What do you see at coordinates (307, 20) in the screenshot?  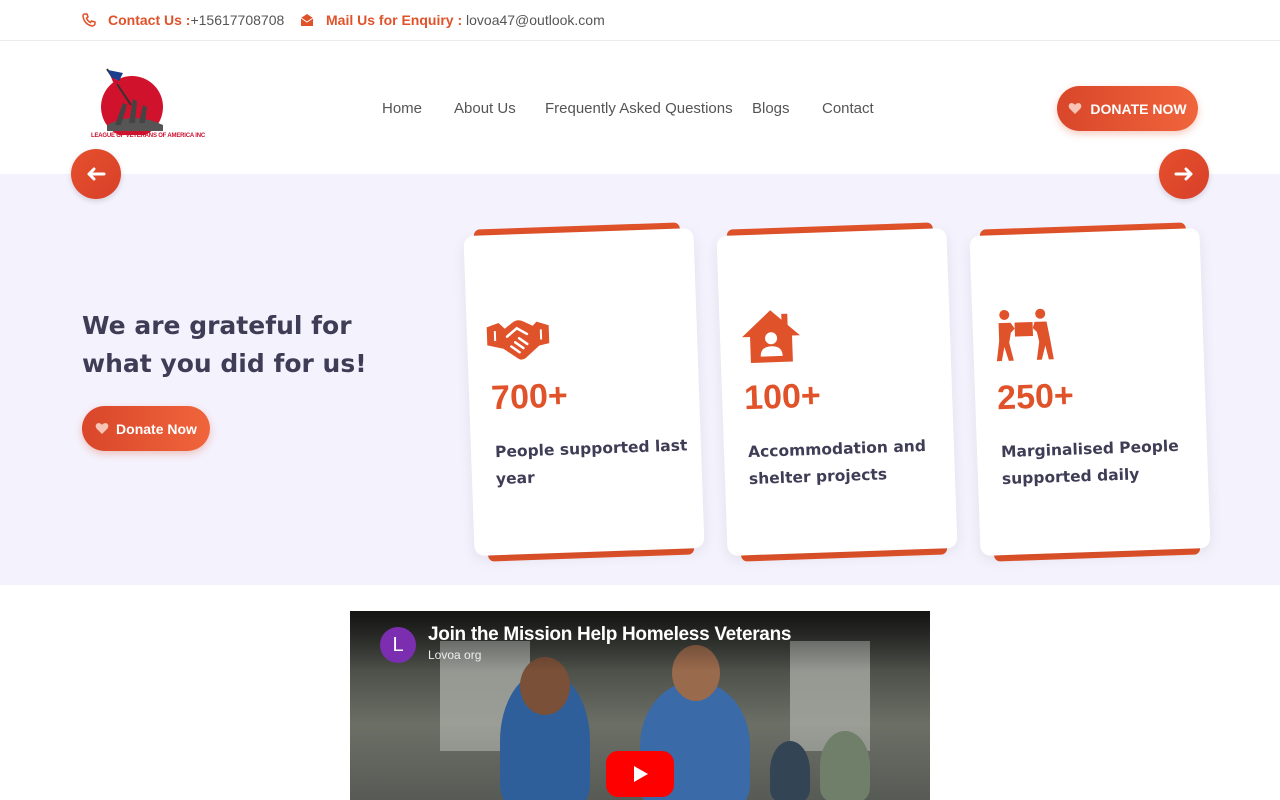 I see `envelope-icon` at bounding box center [307, 20].